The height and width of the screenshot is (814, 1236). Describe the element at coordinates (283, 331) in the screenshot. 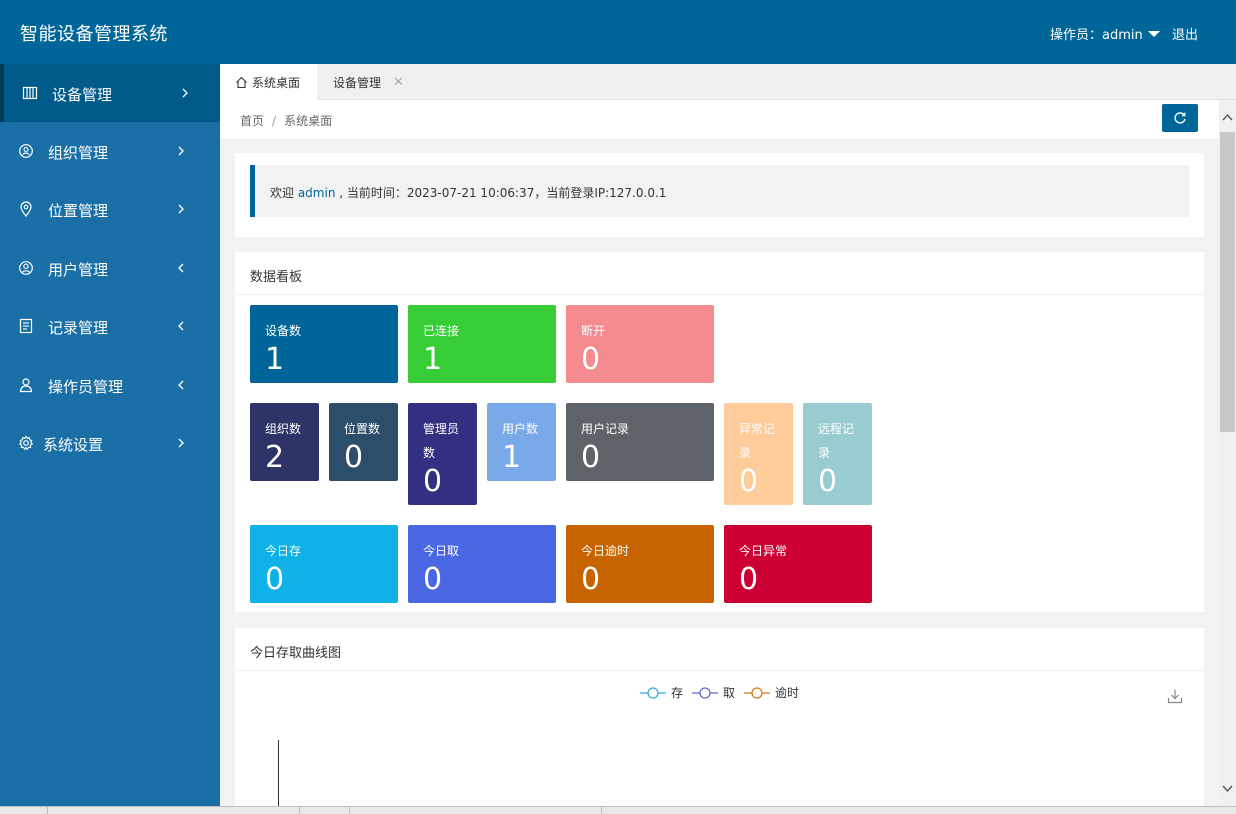

I see `stat-label: 设备数` at that location.